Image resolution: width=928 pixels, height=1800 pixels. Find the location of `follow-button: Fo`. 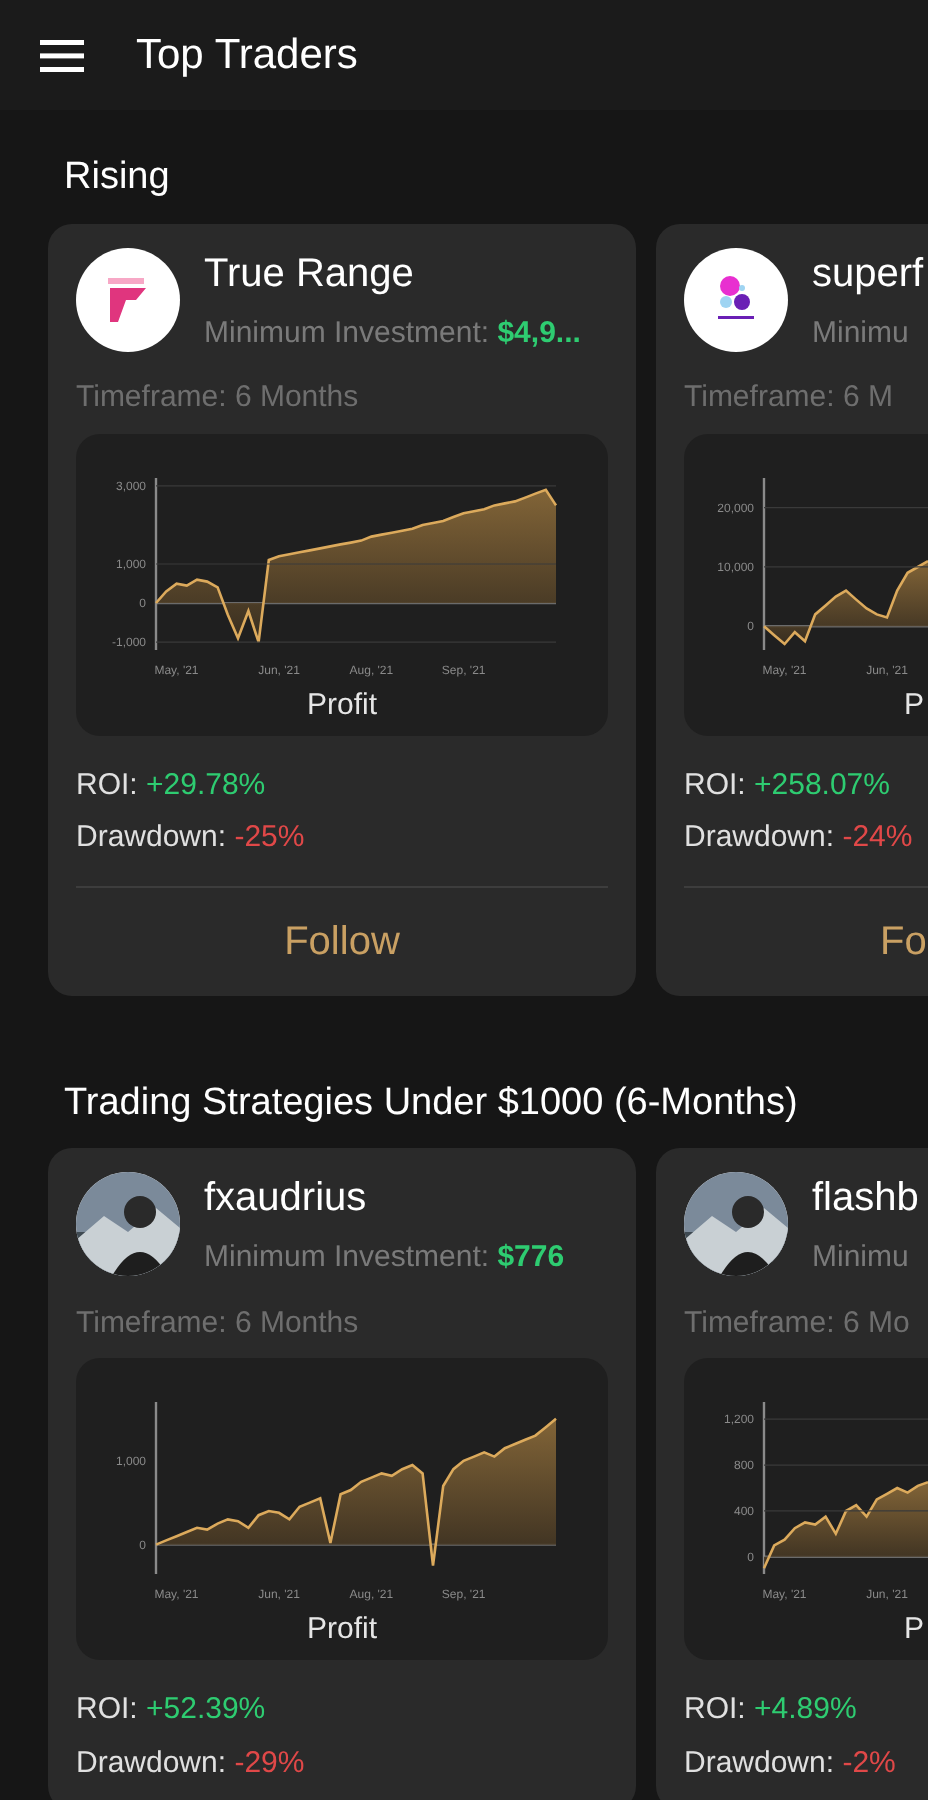

follow-button: Fo is located at coordinates (903, 941).